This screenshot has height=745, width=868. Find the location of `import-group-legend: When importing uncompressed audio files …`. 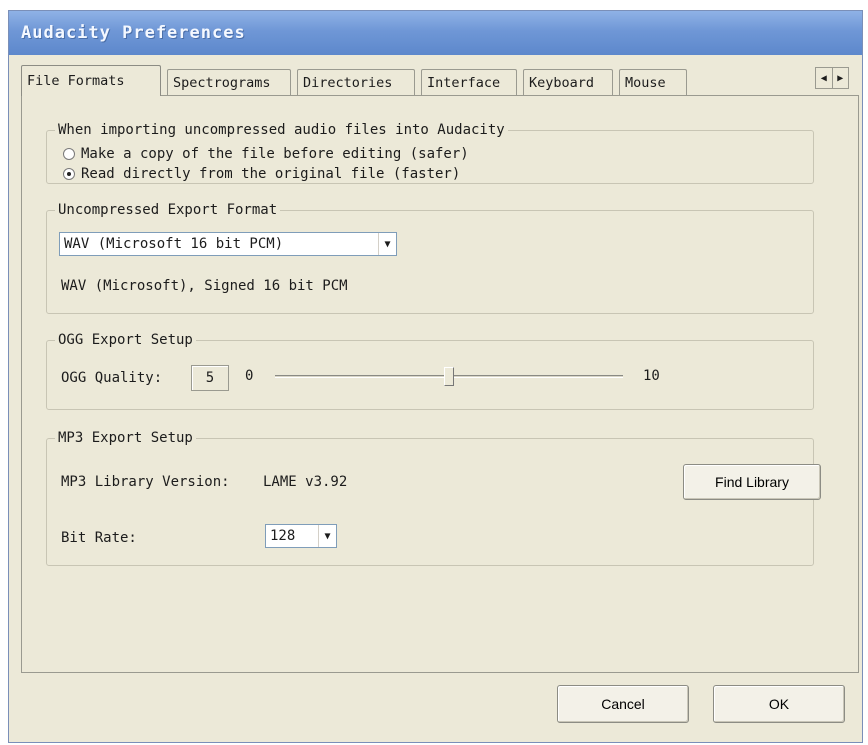

import-group-legend: When importing uncompressed audio files … is located at coordinates (281, 130).